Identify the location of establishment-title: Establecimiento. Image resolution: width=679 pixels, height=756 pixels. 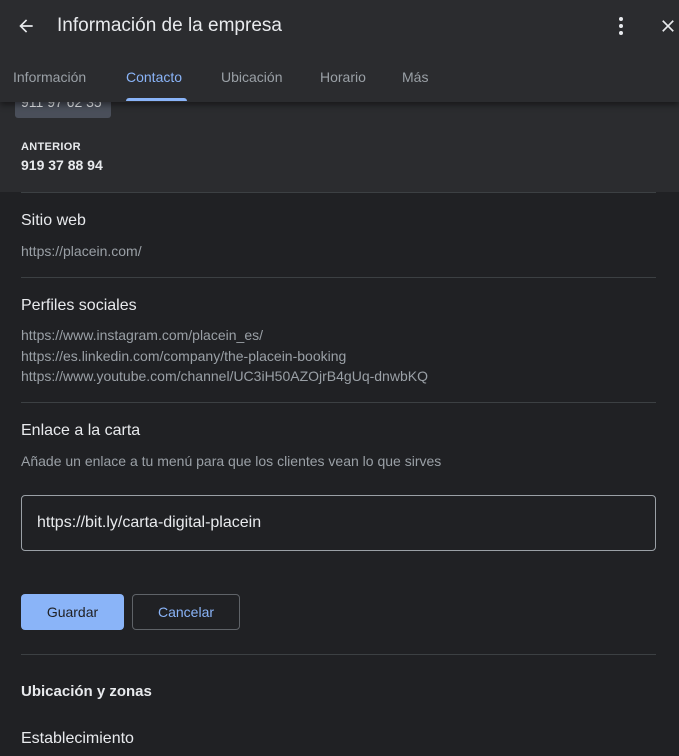
(77, 738).